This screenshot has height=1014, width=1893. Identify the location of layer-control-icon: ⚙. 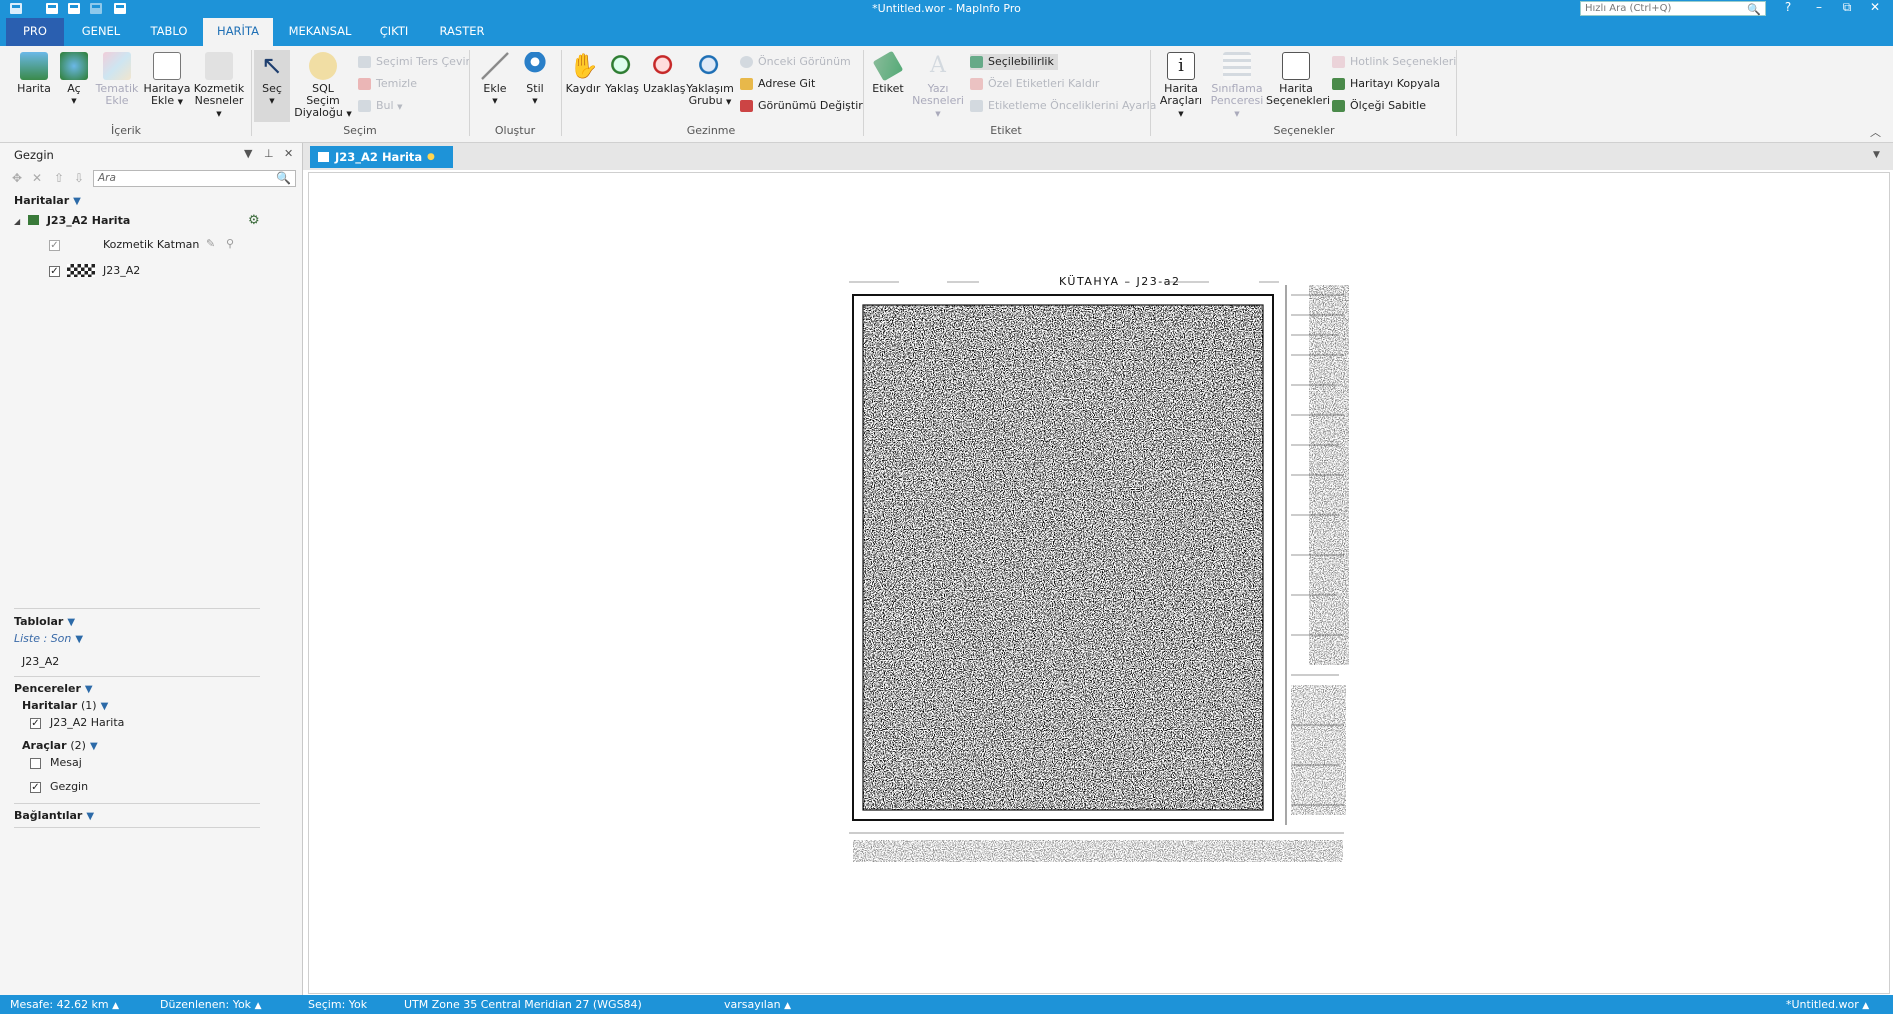
(254, 220).